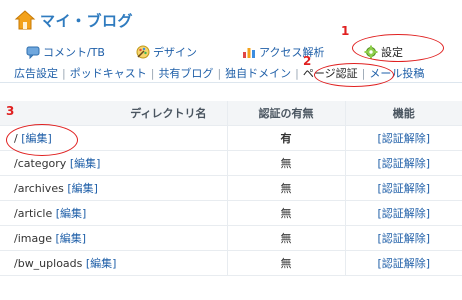 This screenshot has width=462, height=300. What do you see at coordinates (114, 188) in the screenshot?
I see `directory-cell: /archives [編集]` at bounding box center [114, 188].